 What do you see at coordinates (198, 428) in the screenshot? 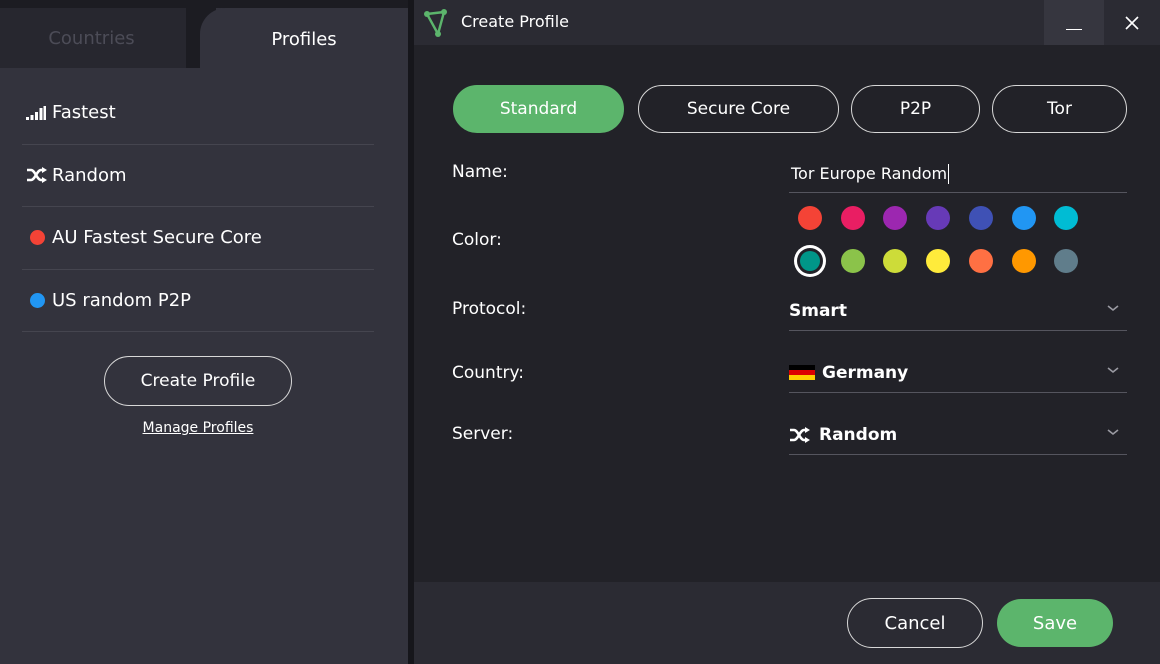
I see `manage-profiles-link: Manage Profiles` at bounding box center [198, 428].